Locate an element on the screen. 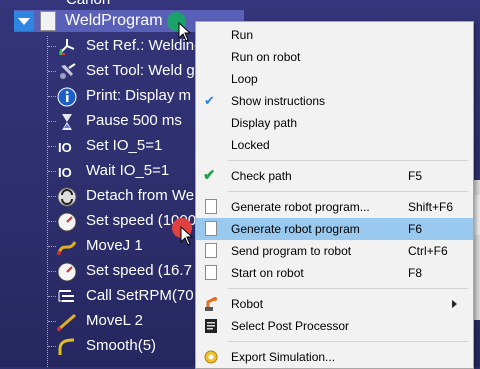 The width and height of the screenshot is (480, 369). menu-item-display-path: Display path is located at coordinates (334, 123).